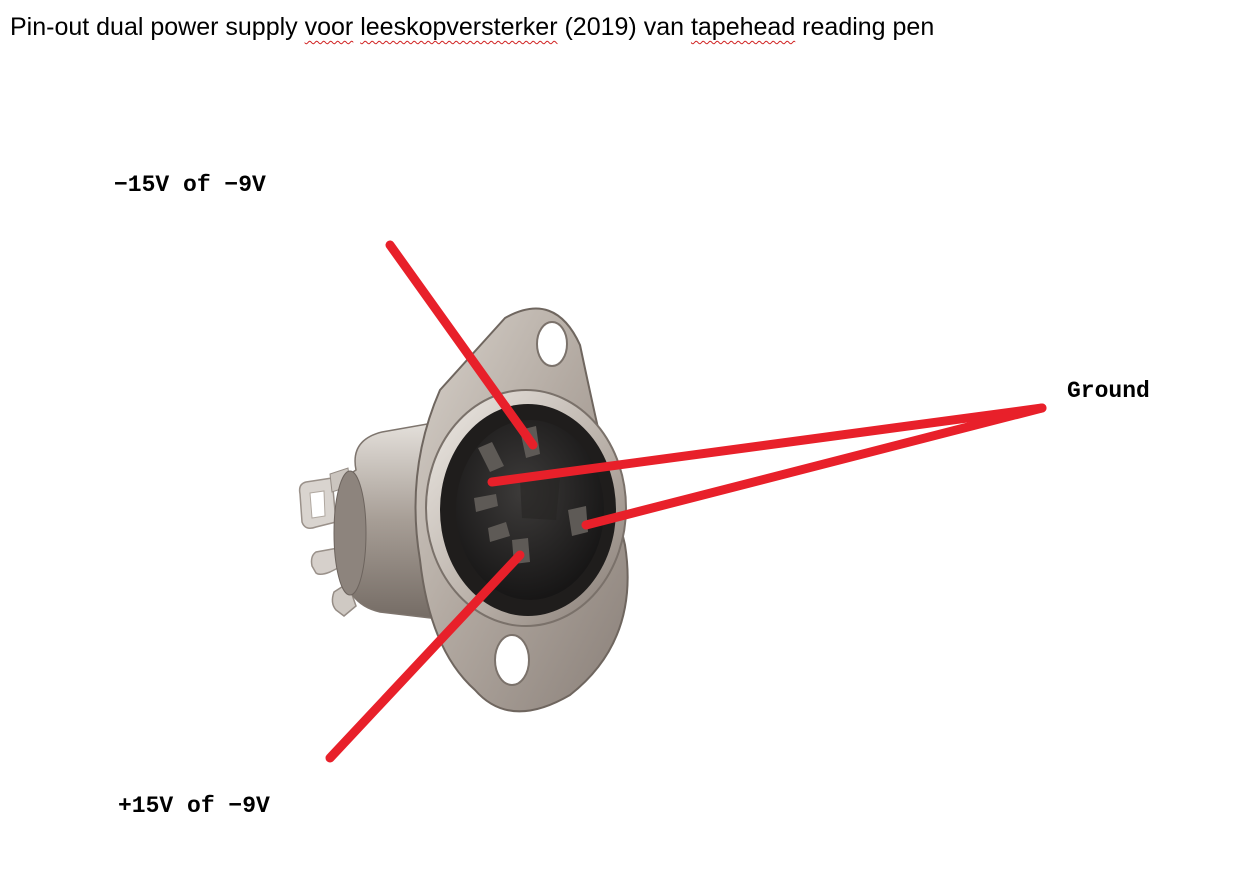 This screenshot has height=869, width=1240. Describe the element at coordinates (463, 510) in the screenshot. I see `din-socket-photo` at that location.